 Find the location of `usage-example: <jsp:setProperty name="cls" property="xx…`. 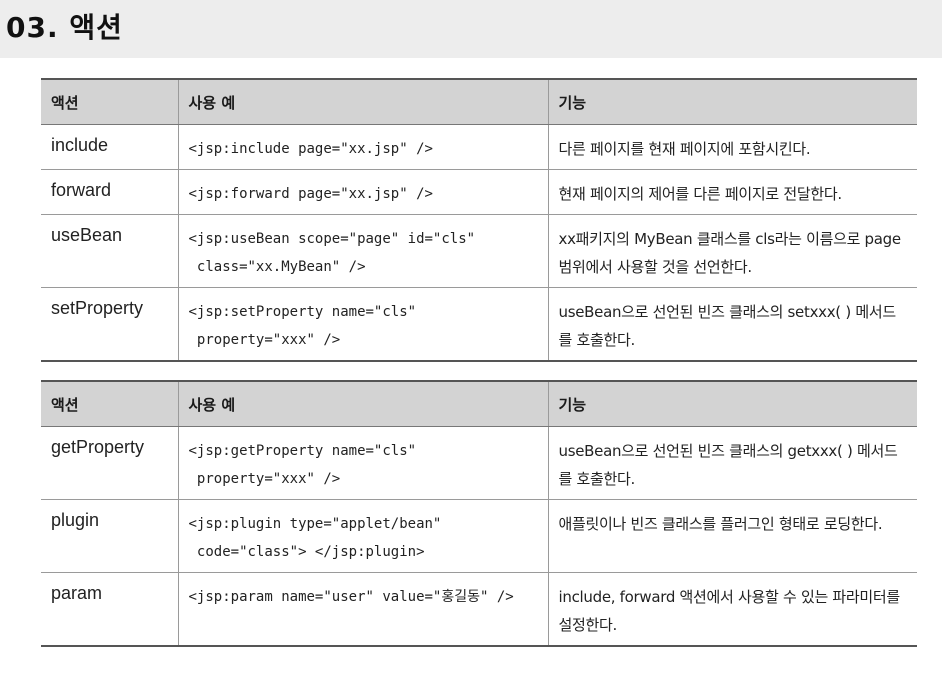

usage-example: <jsp:setProperty name="cls" property="xx… is located at coordinates (362, 324).